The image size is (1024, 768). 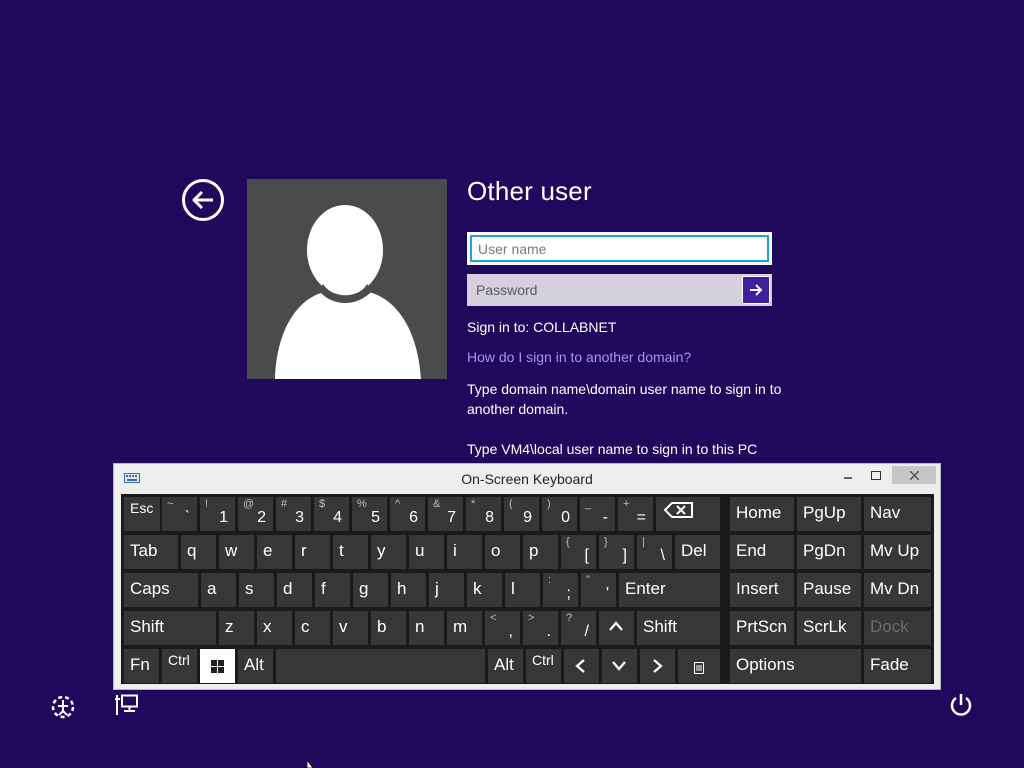 What do you see at coordinates (464, 552) in the screenshot?
I see `key-i: i` at bounding box center [464, 552].